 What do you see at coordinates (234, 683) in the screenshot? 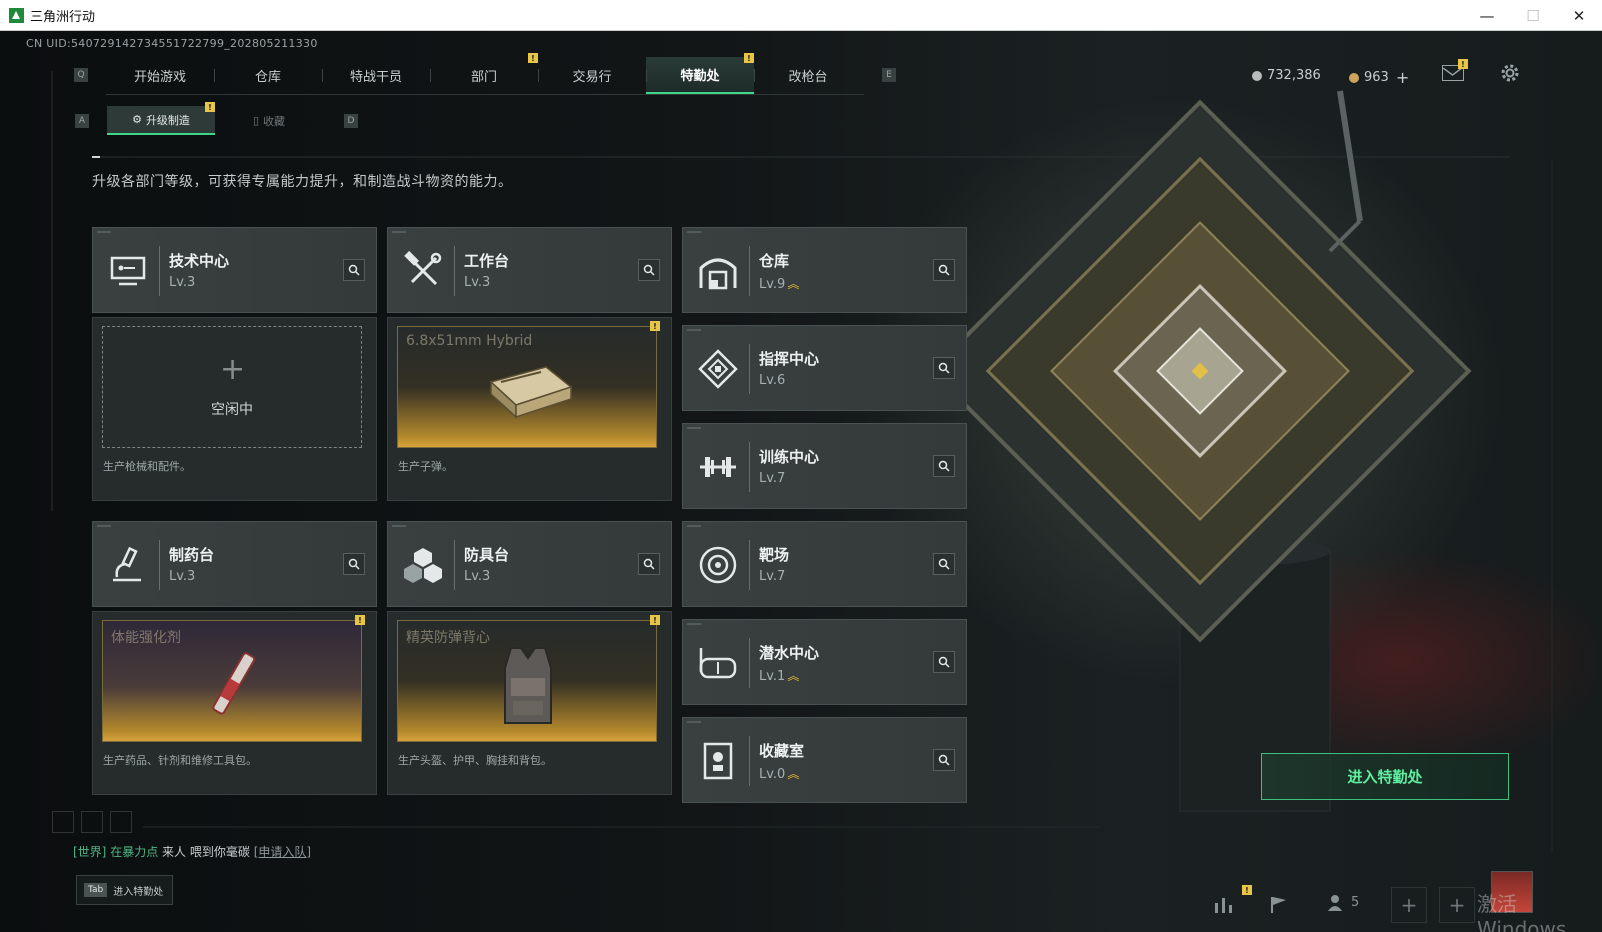
I see `injector-icon` at bounding box center [234, 683].